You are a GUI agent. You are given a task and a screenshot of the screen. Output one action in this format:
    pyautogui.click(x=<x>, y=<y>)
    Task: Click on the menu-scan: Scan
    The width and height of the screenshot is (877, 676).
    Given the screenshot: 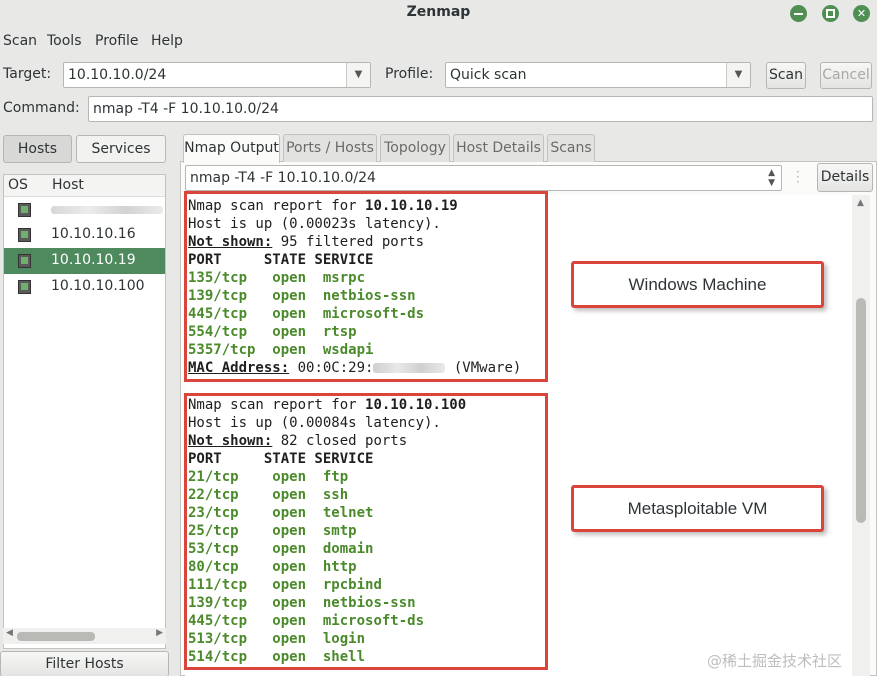 What is the action you would take?
    pyautogui.click(x=20, y=41)
    